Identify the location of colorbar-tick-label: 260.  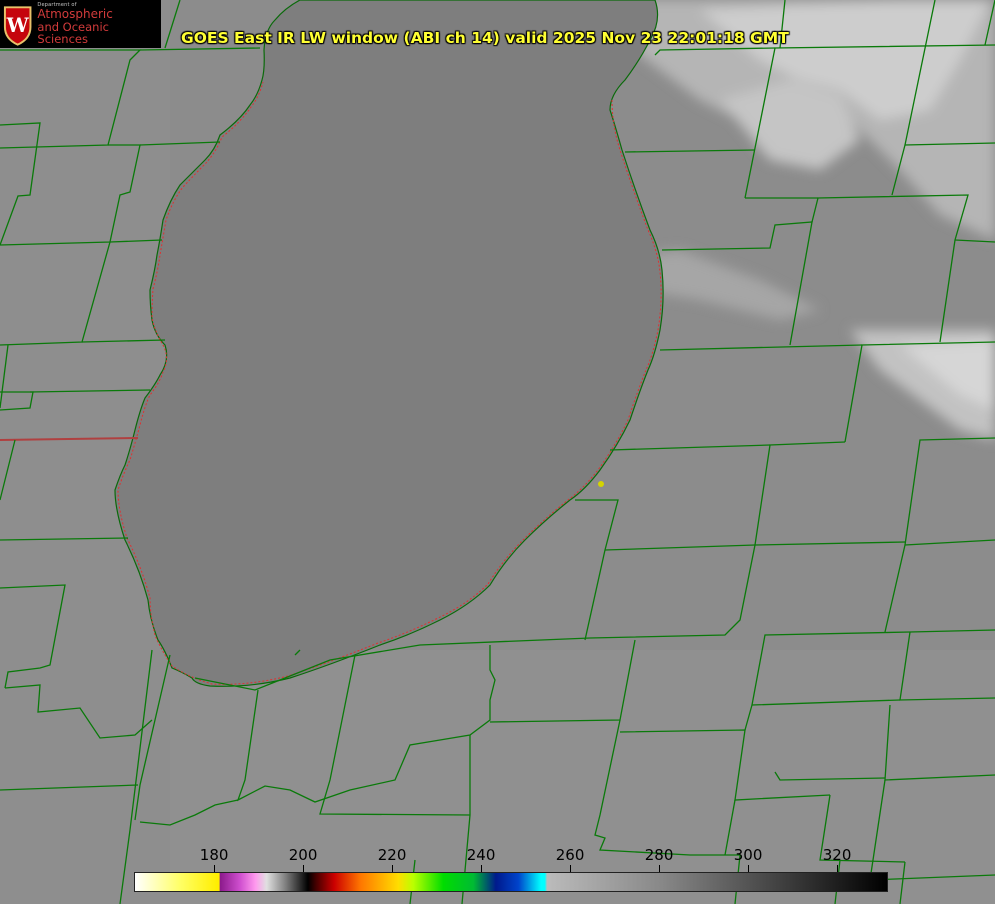
(570, 855).